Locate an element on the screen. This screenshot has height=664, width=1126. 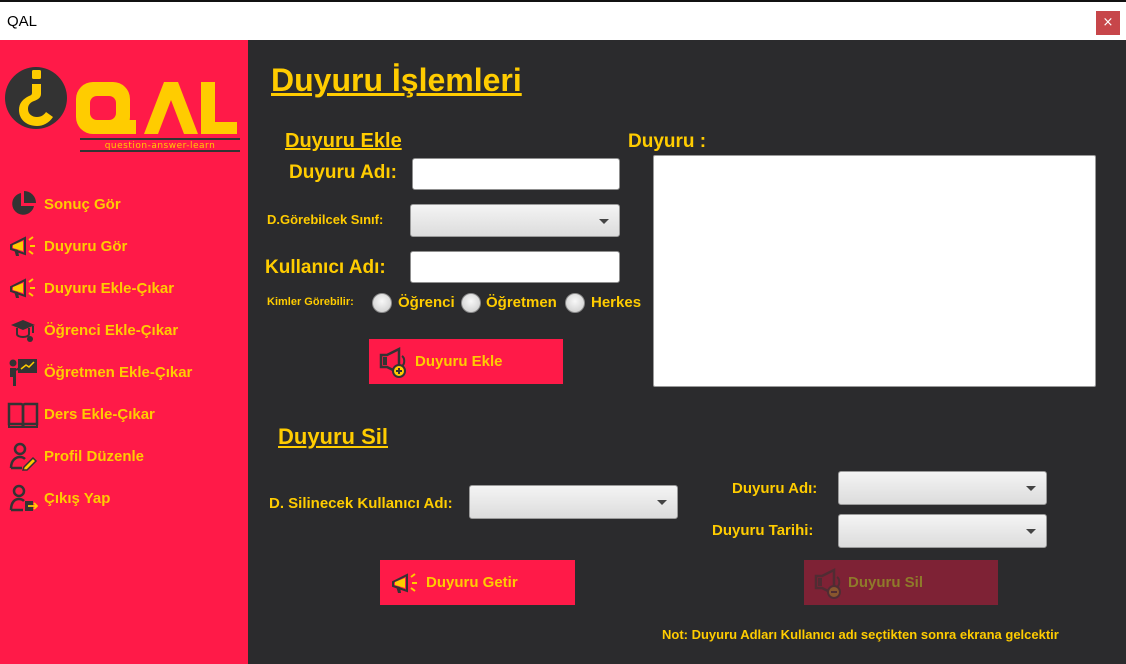
teacher-icon is located at coordinates (23, 372).